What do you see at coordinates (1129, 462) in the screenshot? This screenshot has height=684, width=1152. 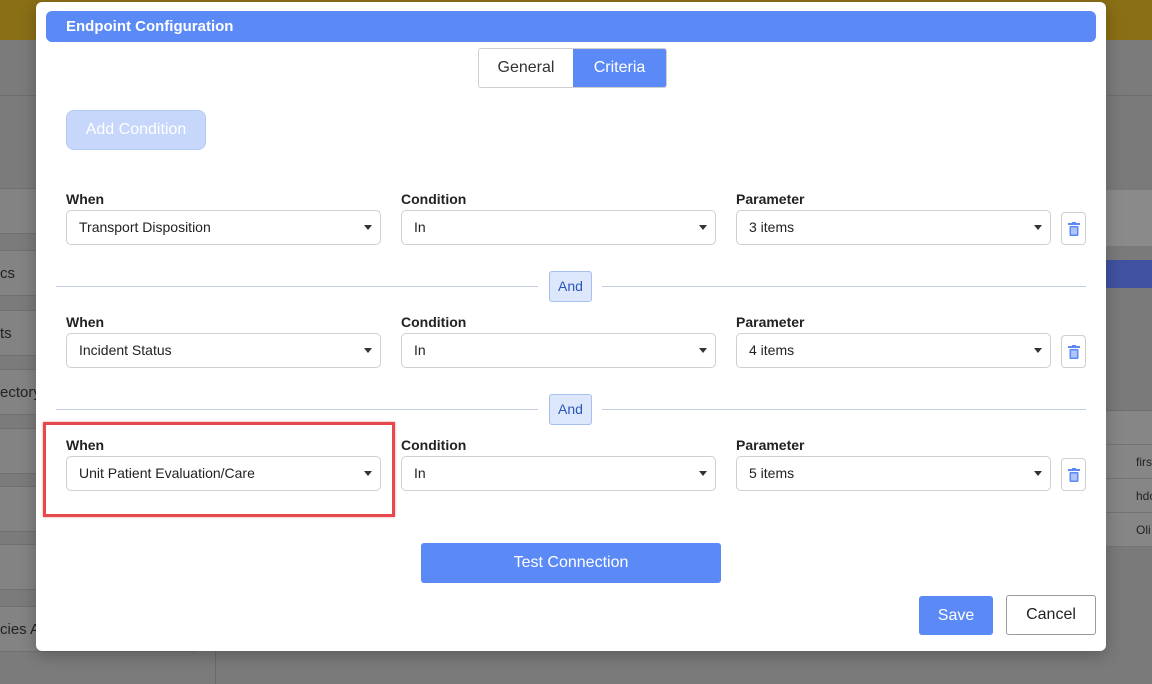 I see `background-table-cell: firs` at bounding box center [1129, 462].